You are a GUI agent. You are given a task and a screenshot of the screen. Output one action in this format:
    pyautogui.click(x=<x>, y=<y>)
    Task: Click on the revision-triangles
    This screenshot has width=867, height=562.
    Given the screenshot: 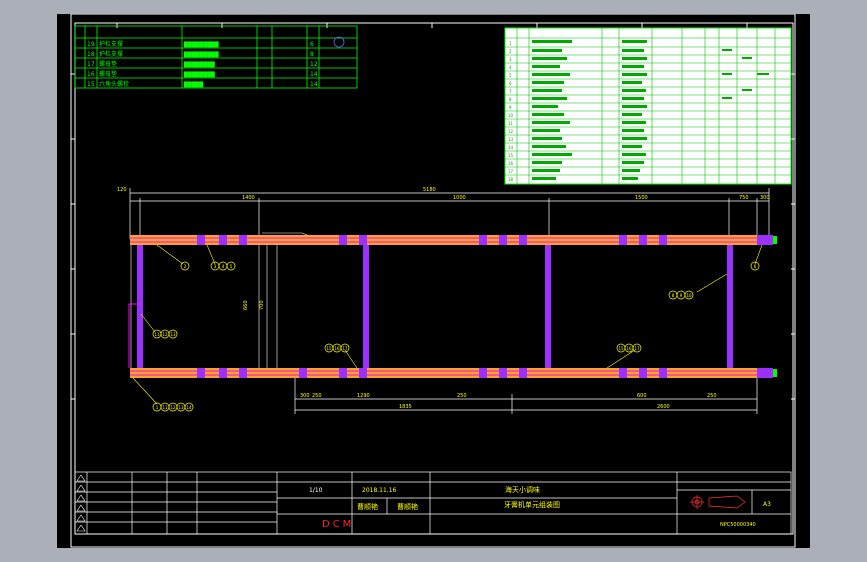 What is the action you would take?
    pyautogui.click(x=81, y=503)
    